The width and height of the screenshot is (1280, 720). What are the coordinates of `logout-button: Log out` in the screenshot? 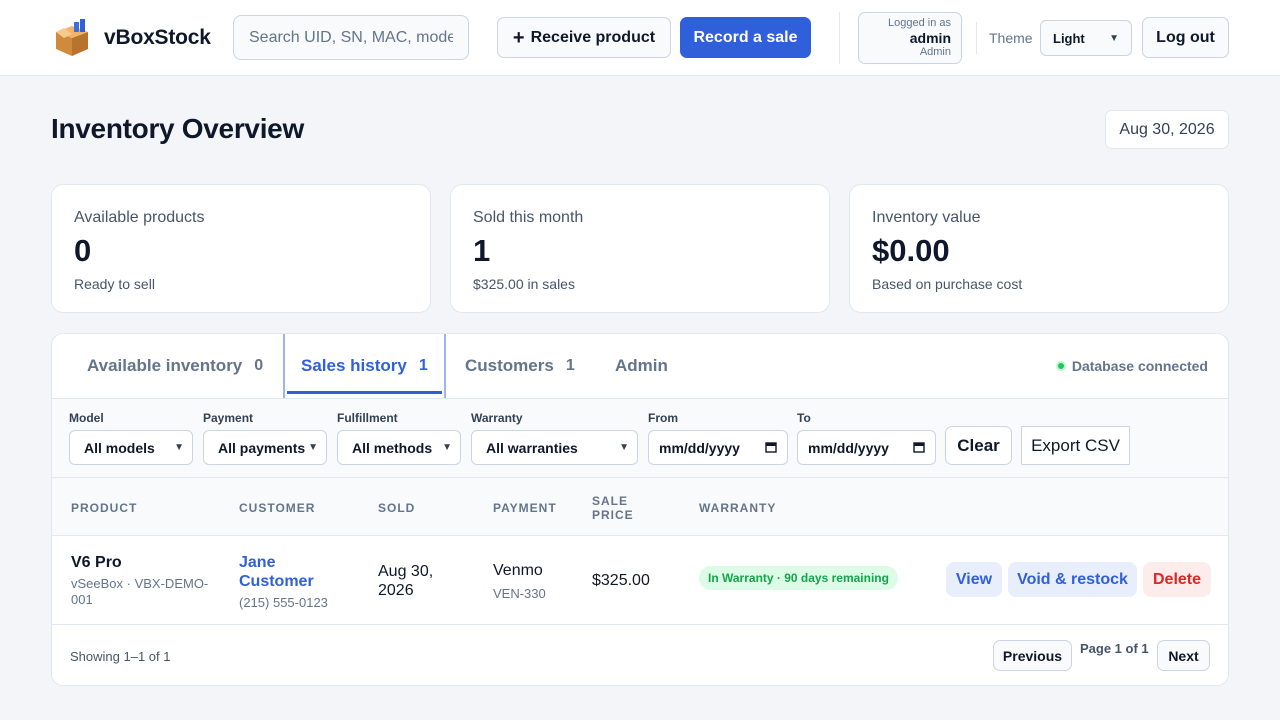 It's located at (1185, 37).